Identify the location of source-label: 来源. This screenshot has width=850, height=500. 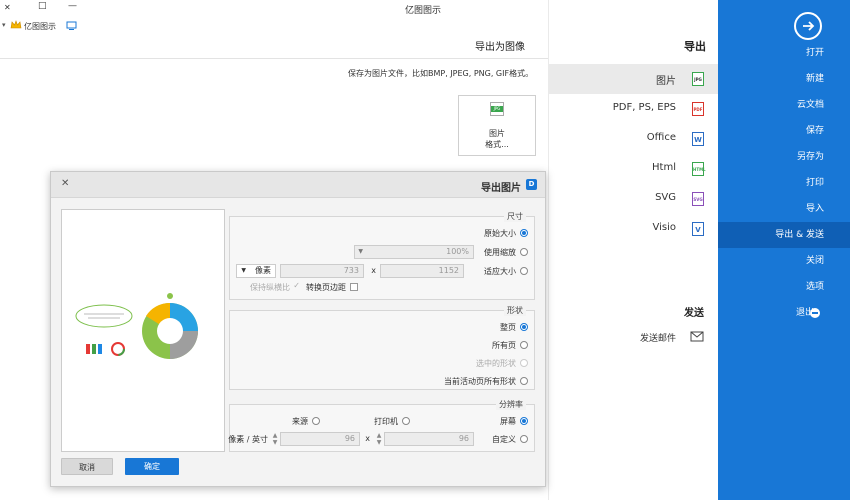
(300, 421).